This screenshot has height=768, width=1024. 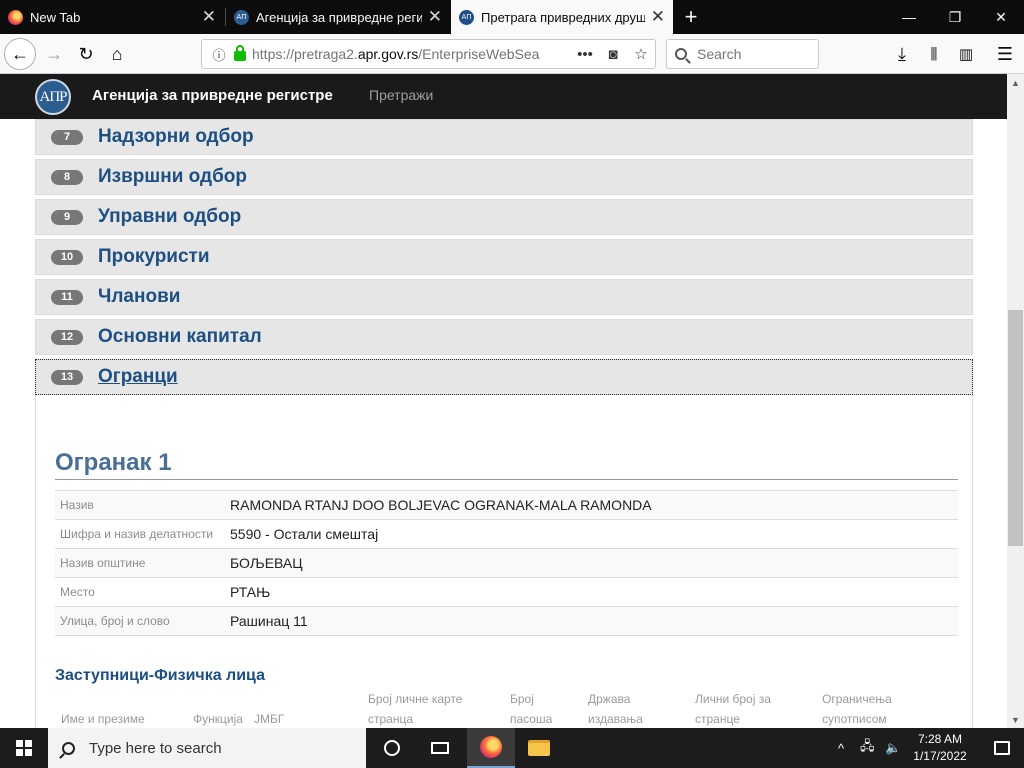 What do you see at coordinates (266, 563) in the screenshot?
I see `field-value: БОЉЕВАЦ` at bounding box center [266, 563].